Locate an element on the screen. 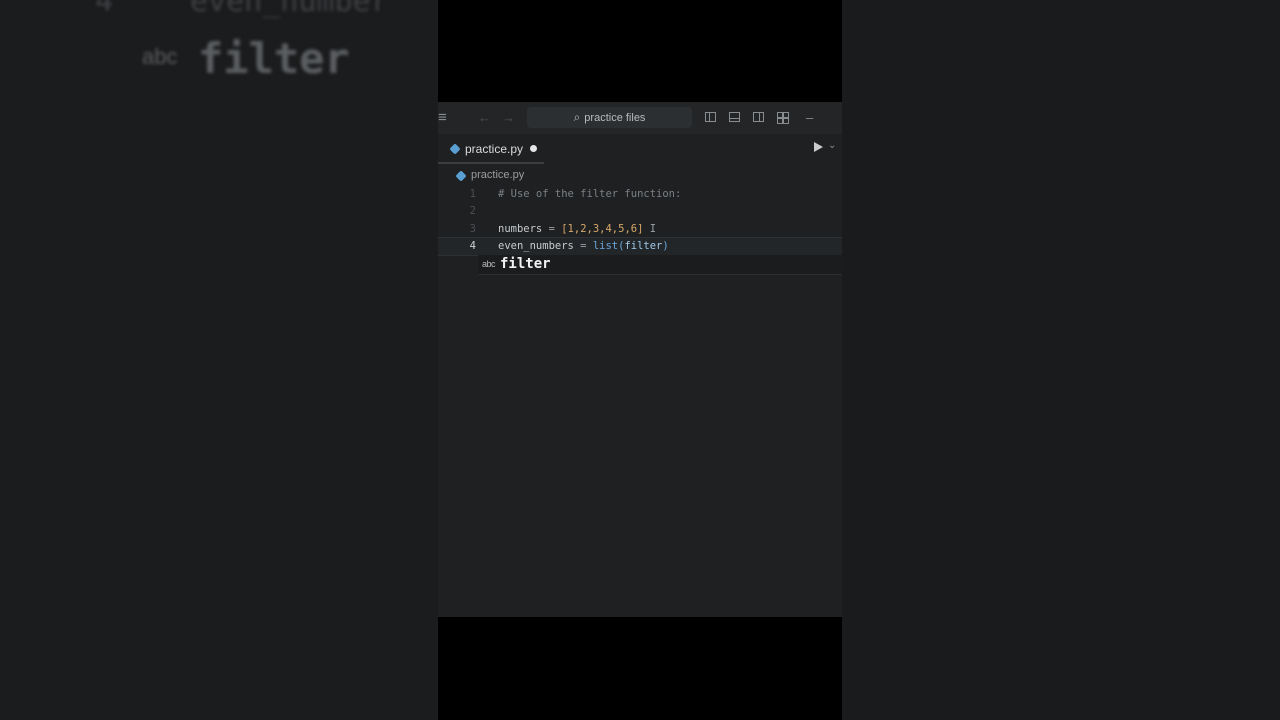 Image resolution: width=1280 pixels, height=720 pixels. line-number: 2 is located at coordinates (472, 211).